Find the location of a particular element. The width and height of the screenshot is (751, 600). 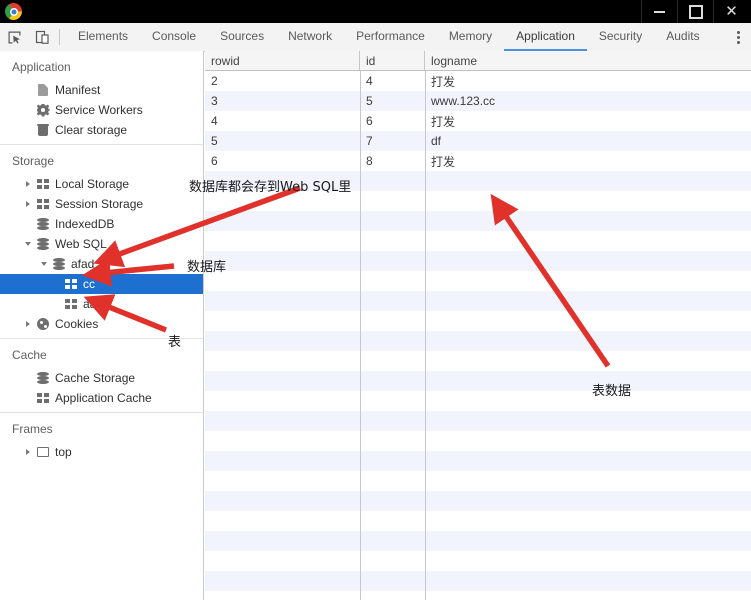

sidebar-item-clear-storage: Clear storage is located at coordinates (101, 130).